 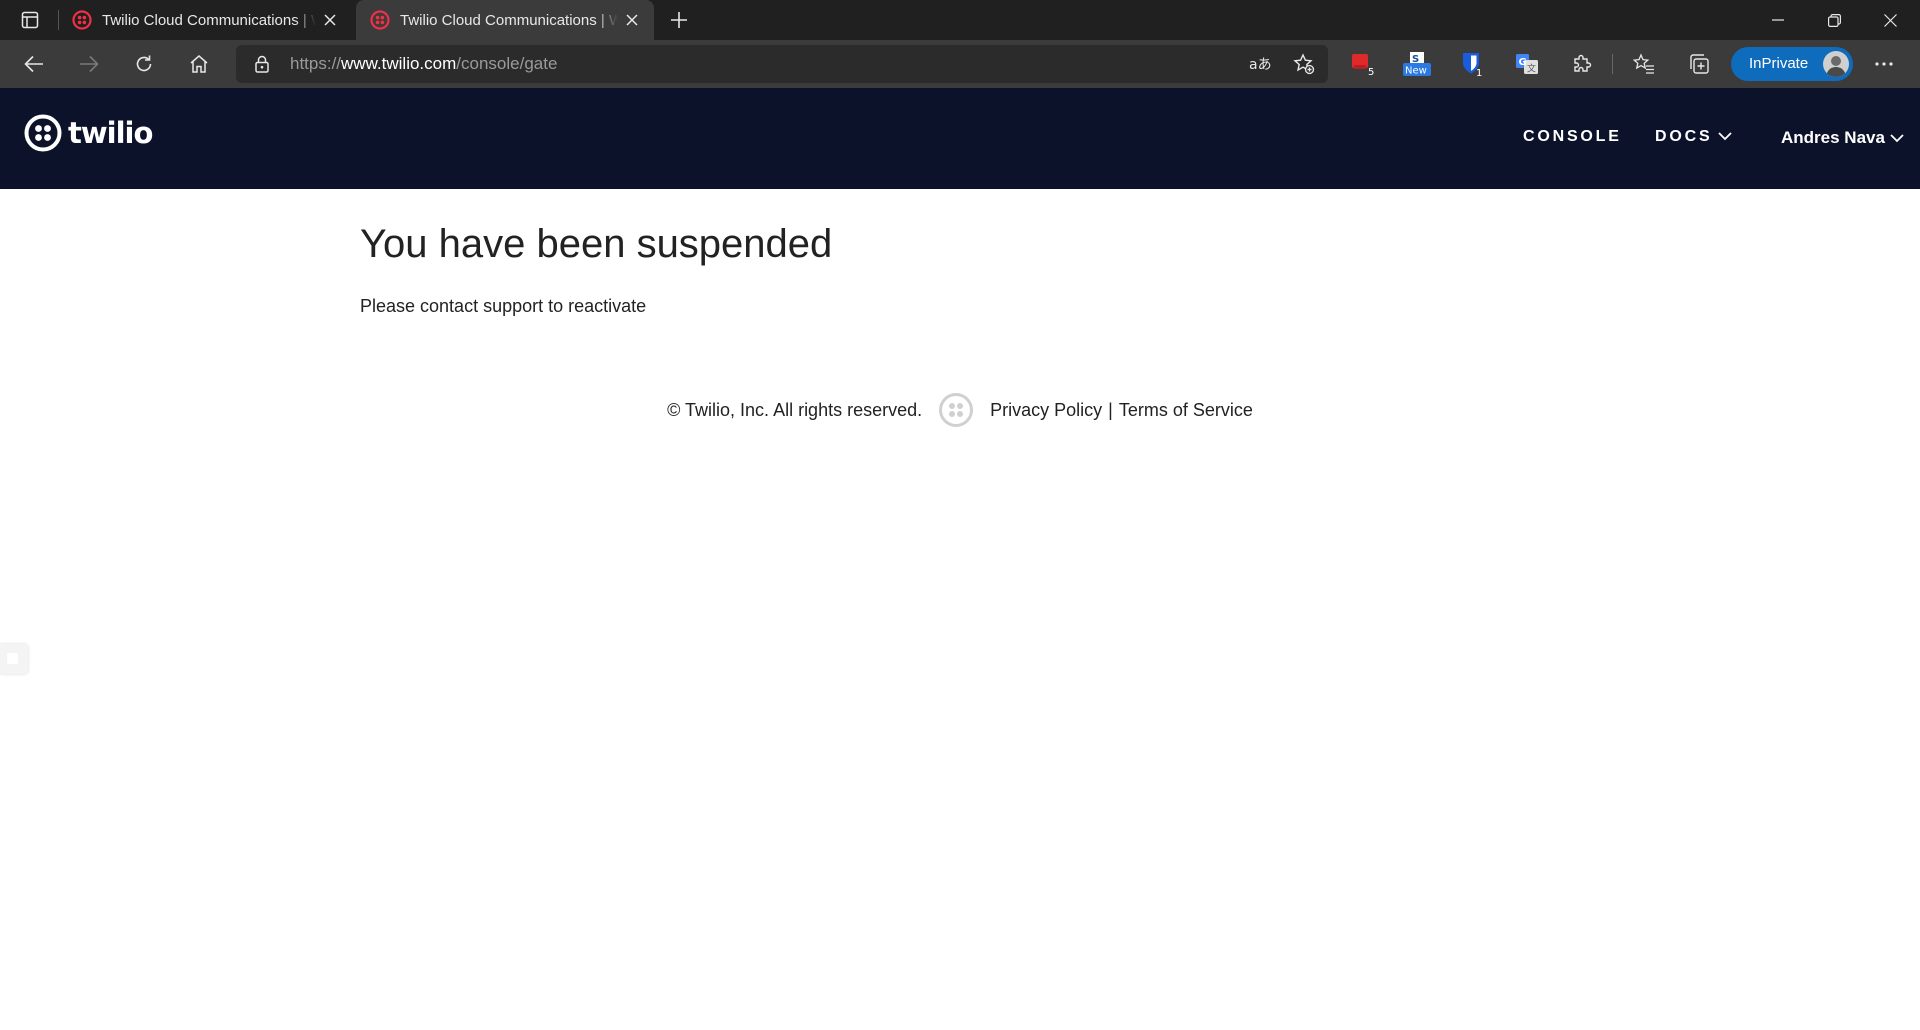 What do you see at coordinates (782, 64) in the screenshot?
I see `address-bar: https://www.twilio.com/console/gate aあ` at bounding box center [782, 64].